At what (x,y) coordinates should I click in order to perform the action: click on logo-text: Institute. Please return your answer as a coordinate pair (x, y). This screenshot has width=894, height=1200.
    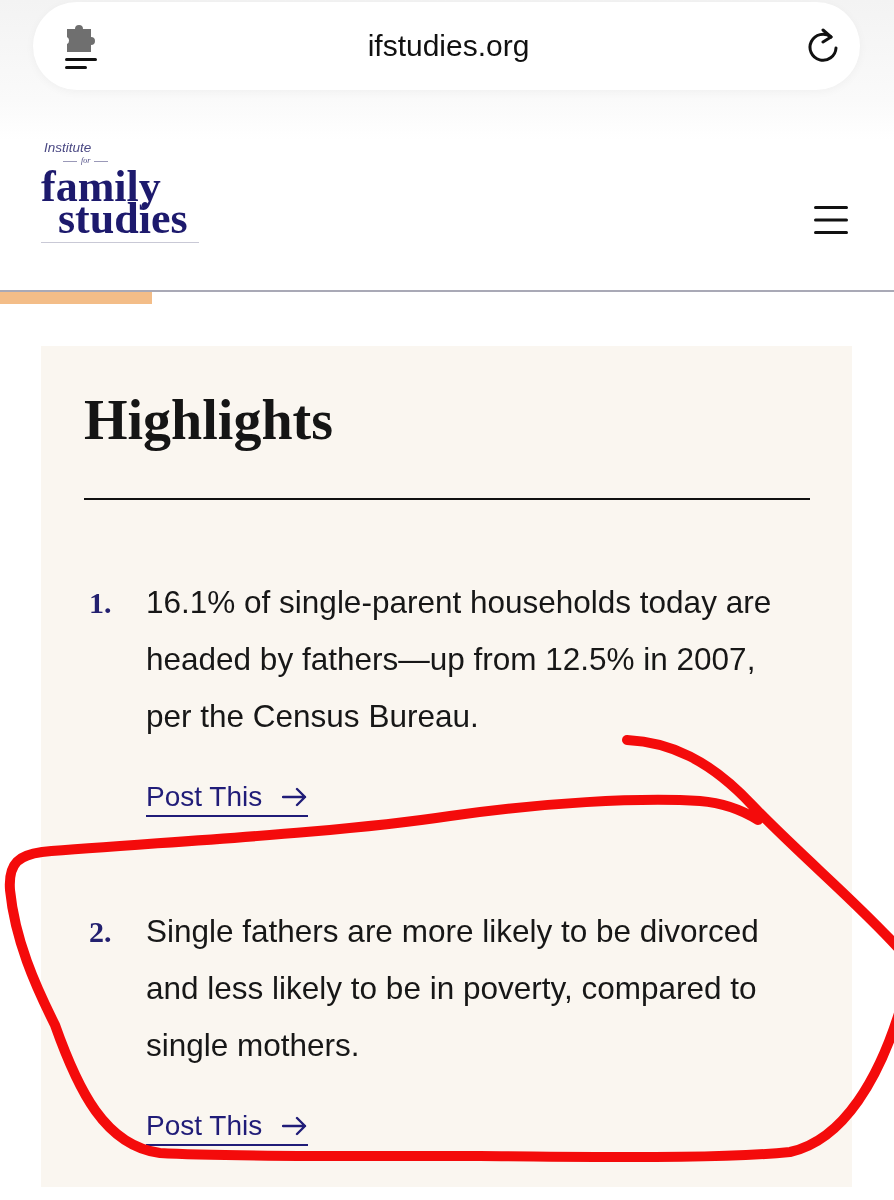
    Looking at the image, I should click on (68, 148).